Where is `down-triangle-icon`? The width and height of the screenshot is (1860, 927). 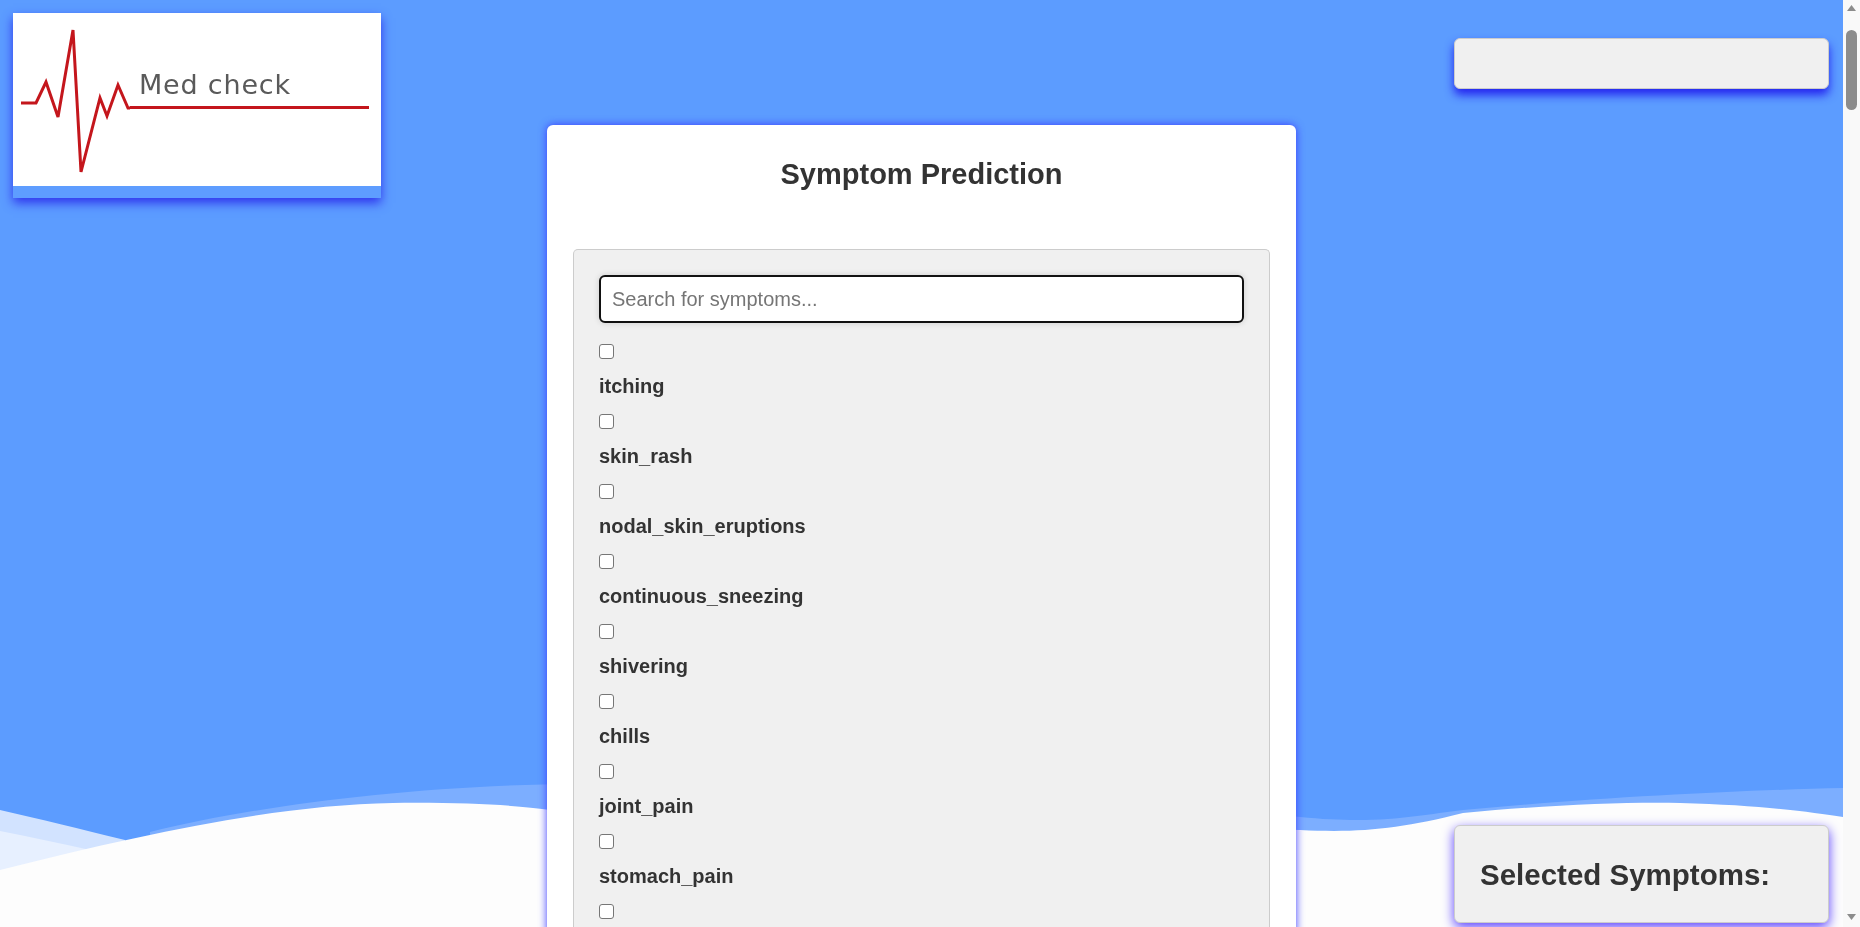 down-triangle-icon is located at coordinates (1851, 917).